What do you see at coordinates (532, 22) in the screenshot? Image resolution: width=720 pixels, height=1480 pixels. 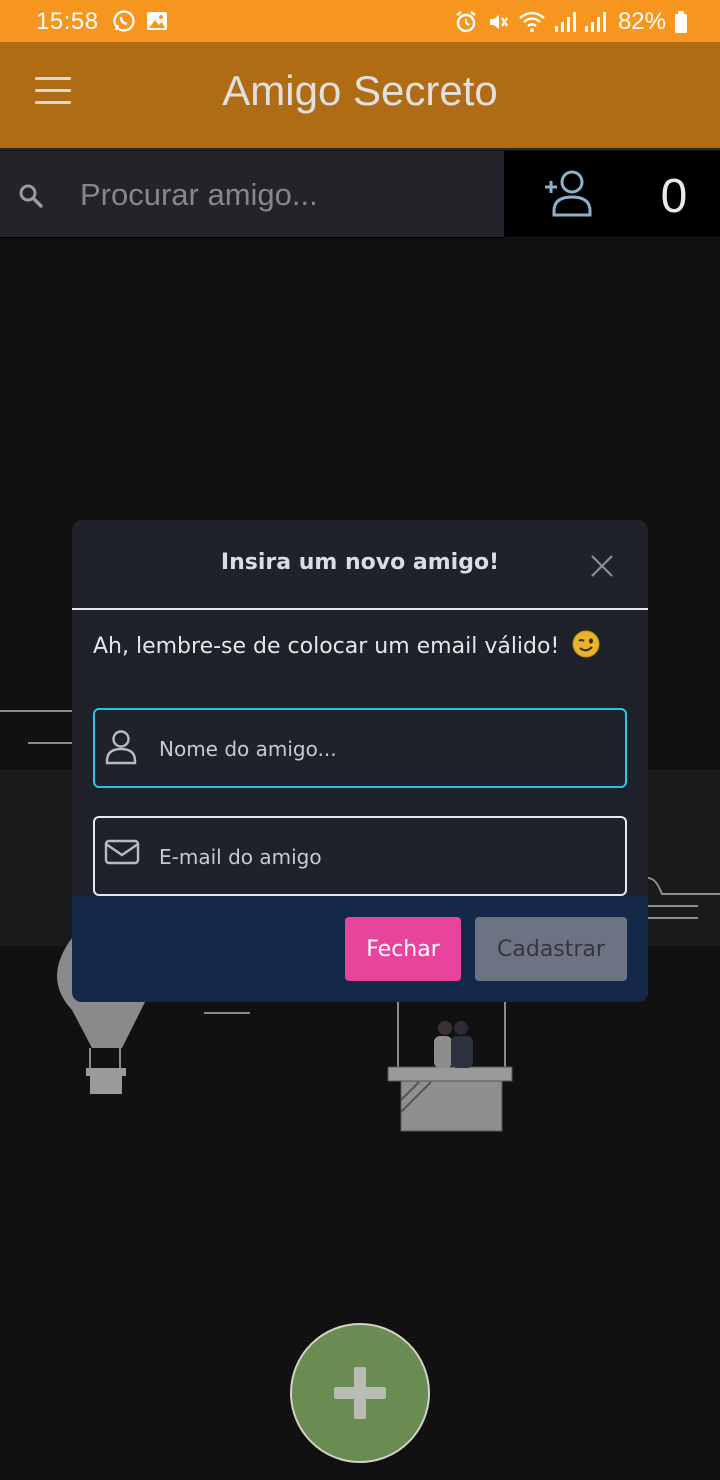 I see `wifi-icon` at bounding box center [532, 22].